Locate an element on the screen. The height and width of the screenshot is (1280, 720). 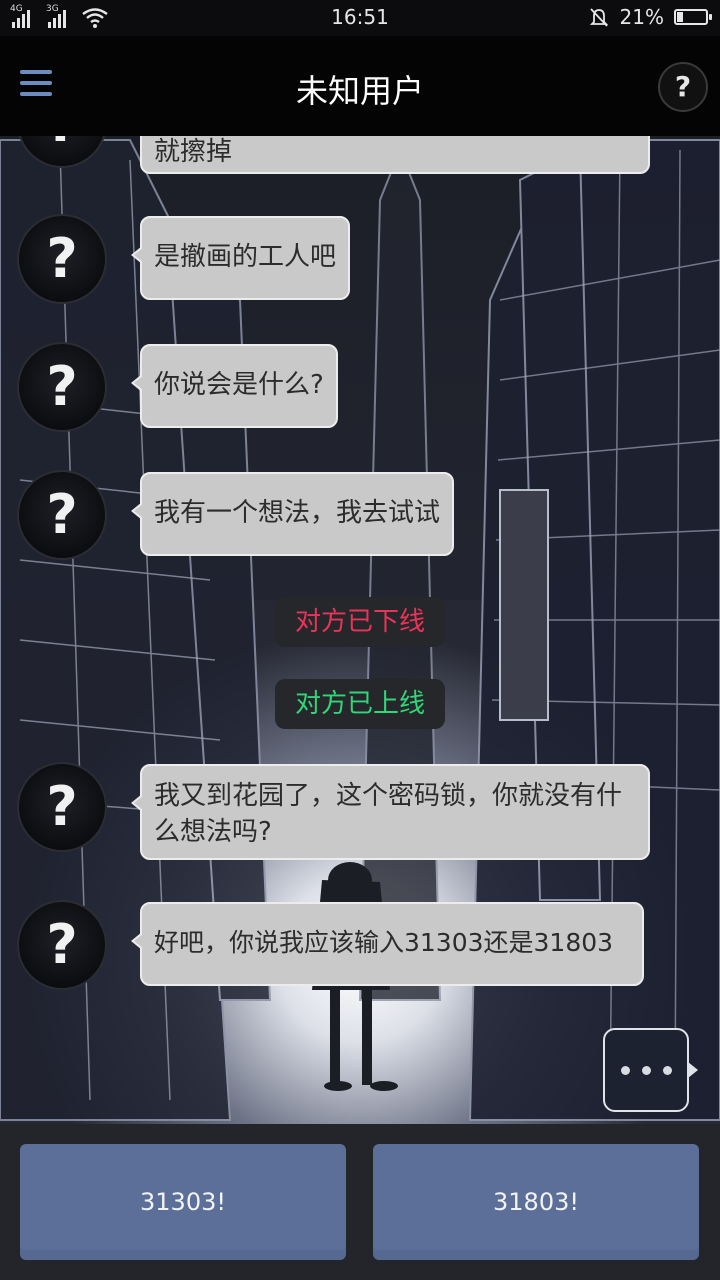
message-bubble: 我又到花园了，这个密码锁，你就没有什么想法吗? is located at coordinates (390, 812).